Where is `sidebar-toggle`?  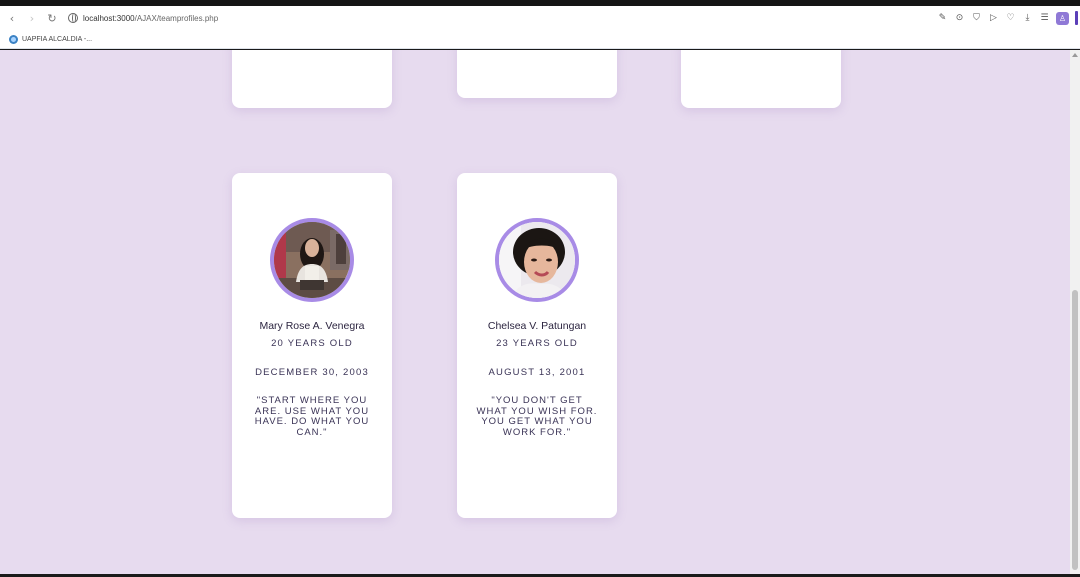
sidebar-toggle is located at coordinates (1076, 18).